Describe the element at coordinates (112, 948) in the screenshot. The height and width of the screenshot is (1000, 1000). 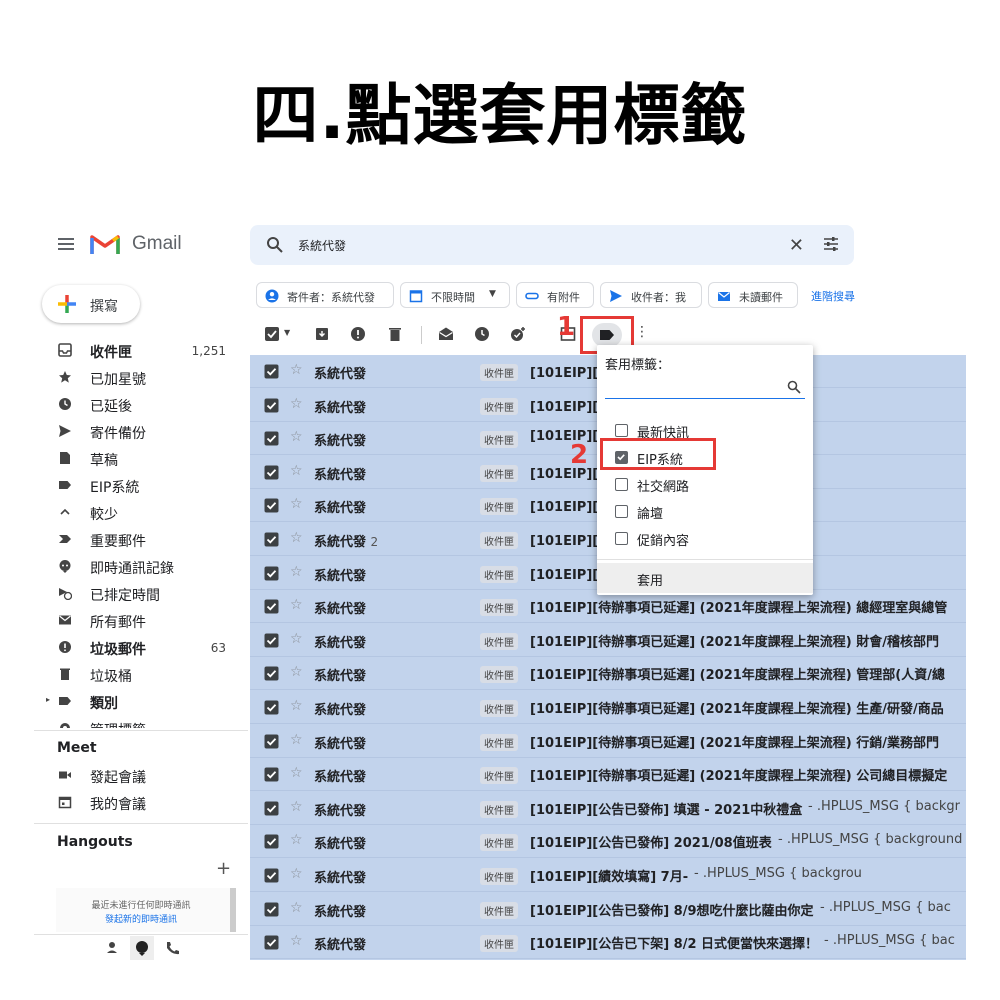
I see `person-icon` at that location.